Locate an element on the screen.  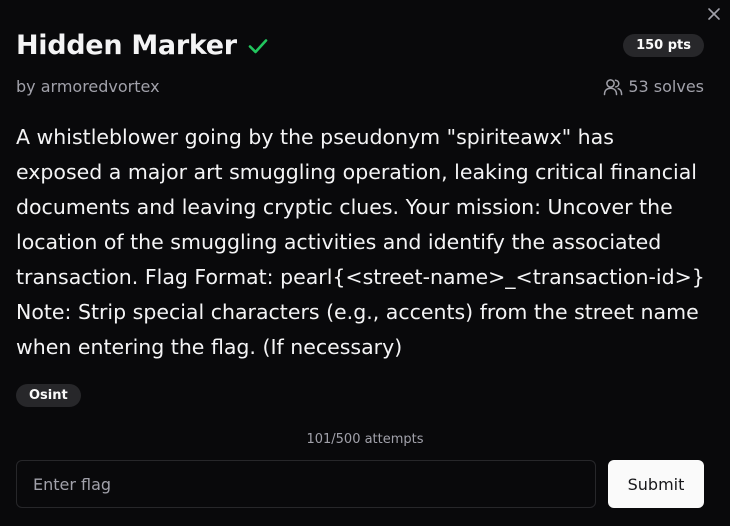
flag-input is located at coordinates (306, 484).